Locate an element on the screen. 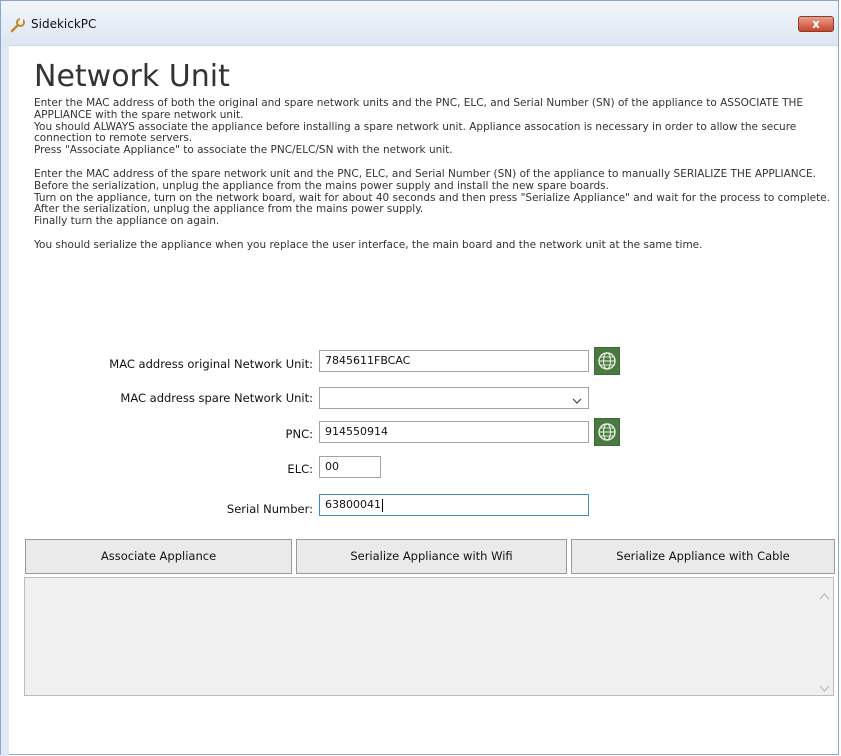 The width and height of the screenshot is (841, 756). close-button: x is located at coordinates (816, 24).